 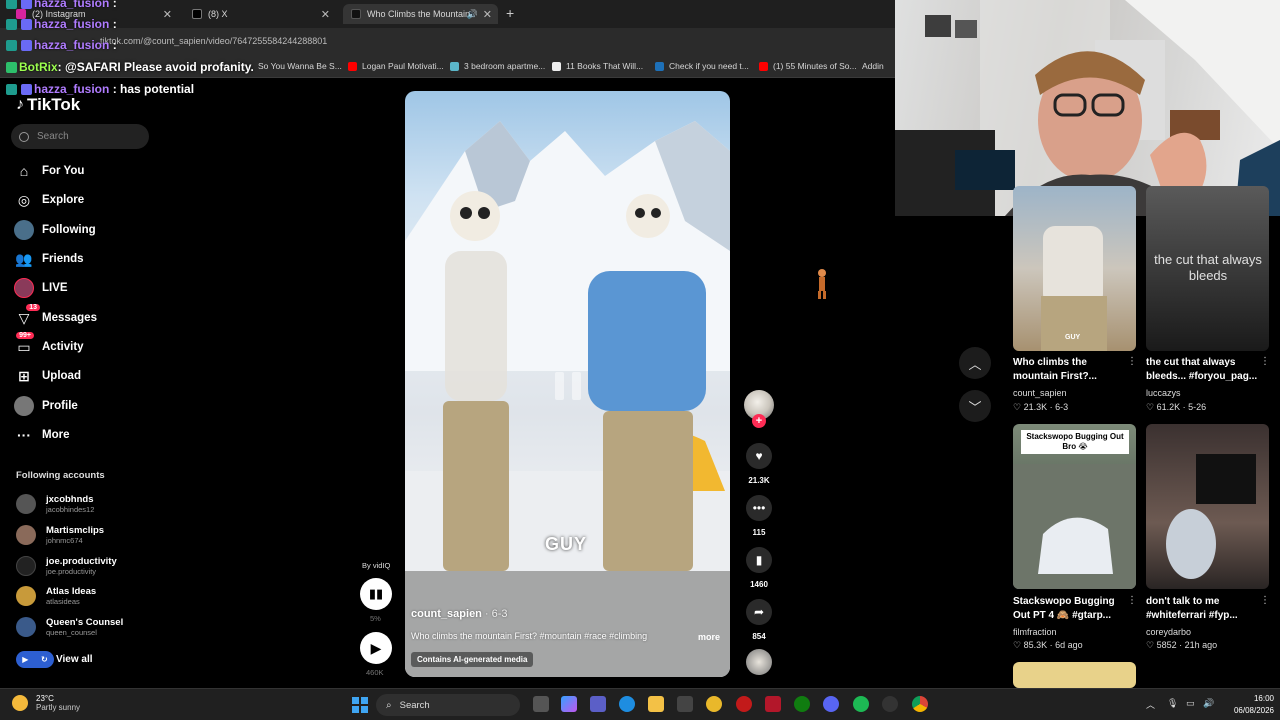 I want to click on speaker-icon: 🔊, so click(x=472, y=14).